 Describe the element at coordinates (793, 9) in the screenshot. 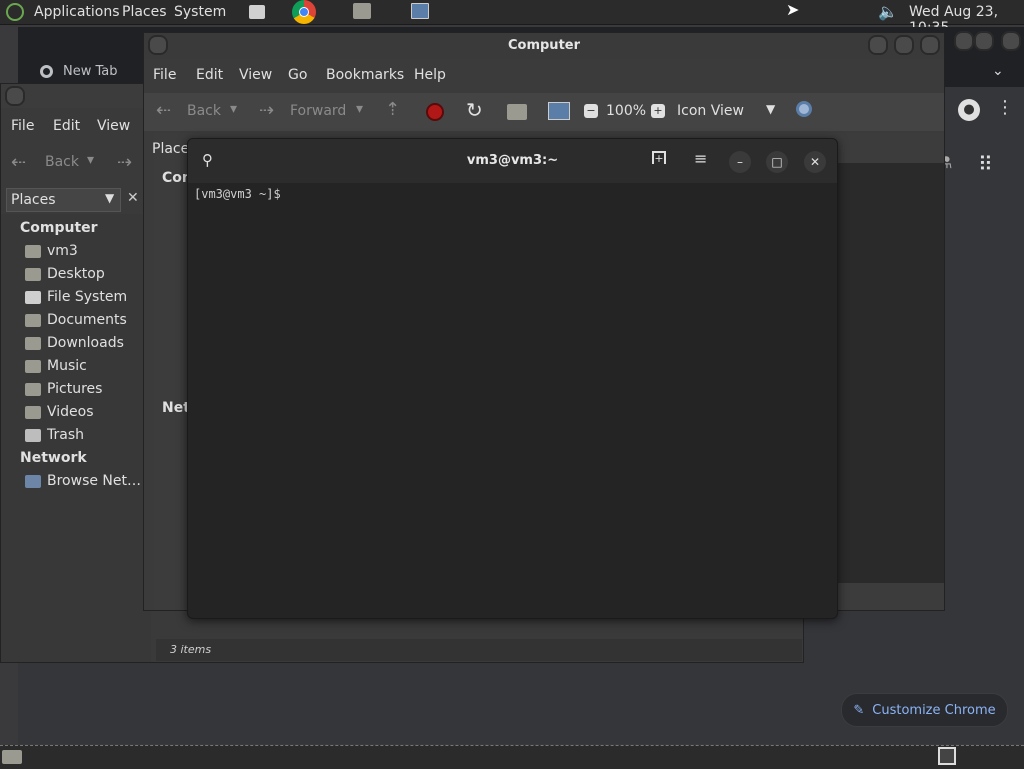

I see `mouse-cursor-icon: ➤` at that location.